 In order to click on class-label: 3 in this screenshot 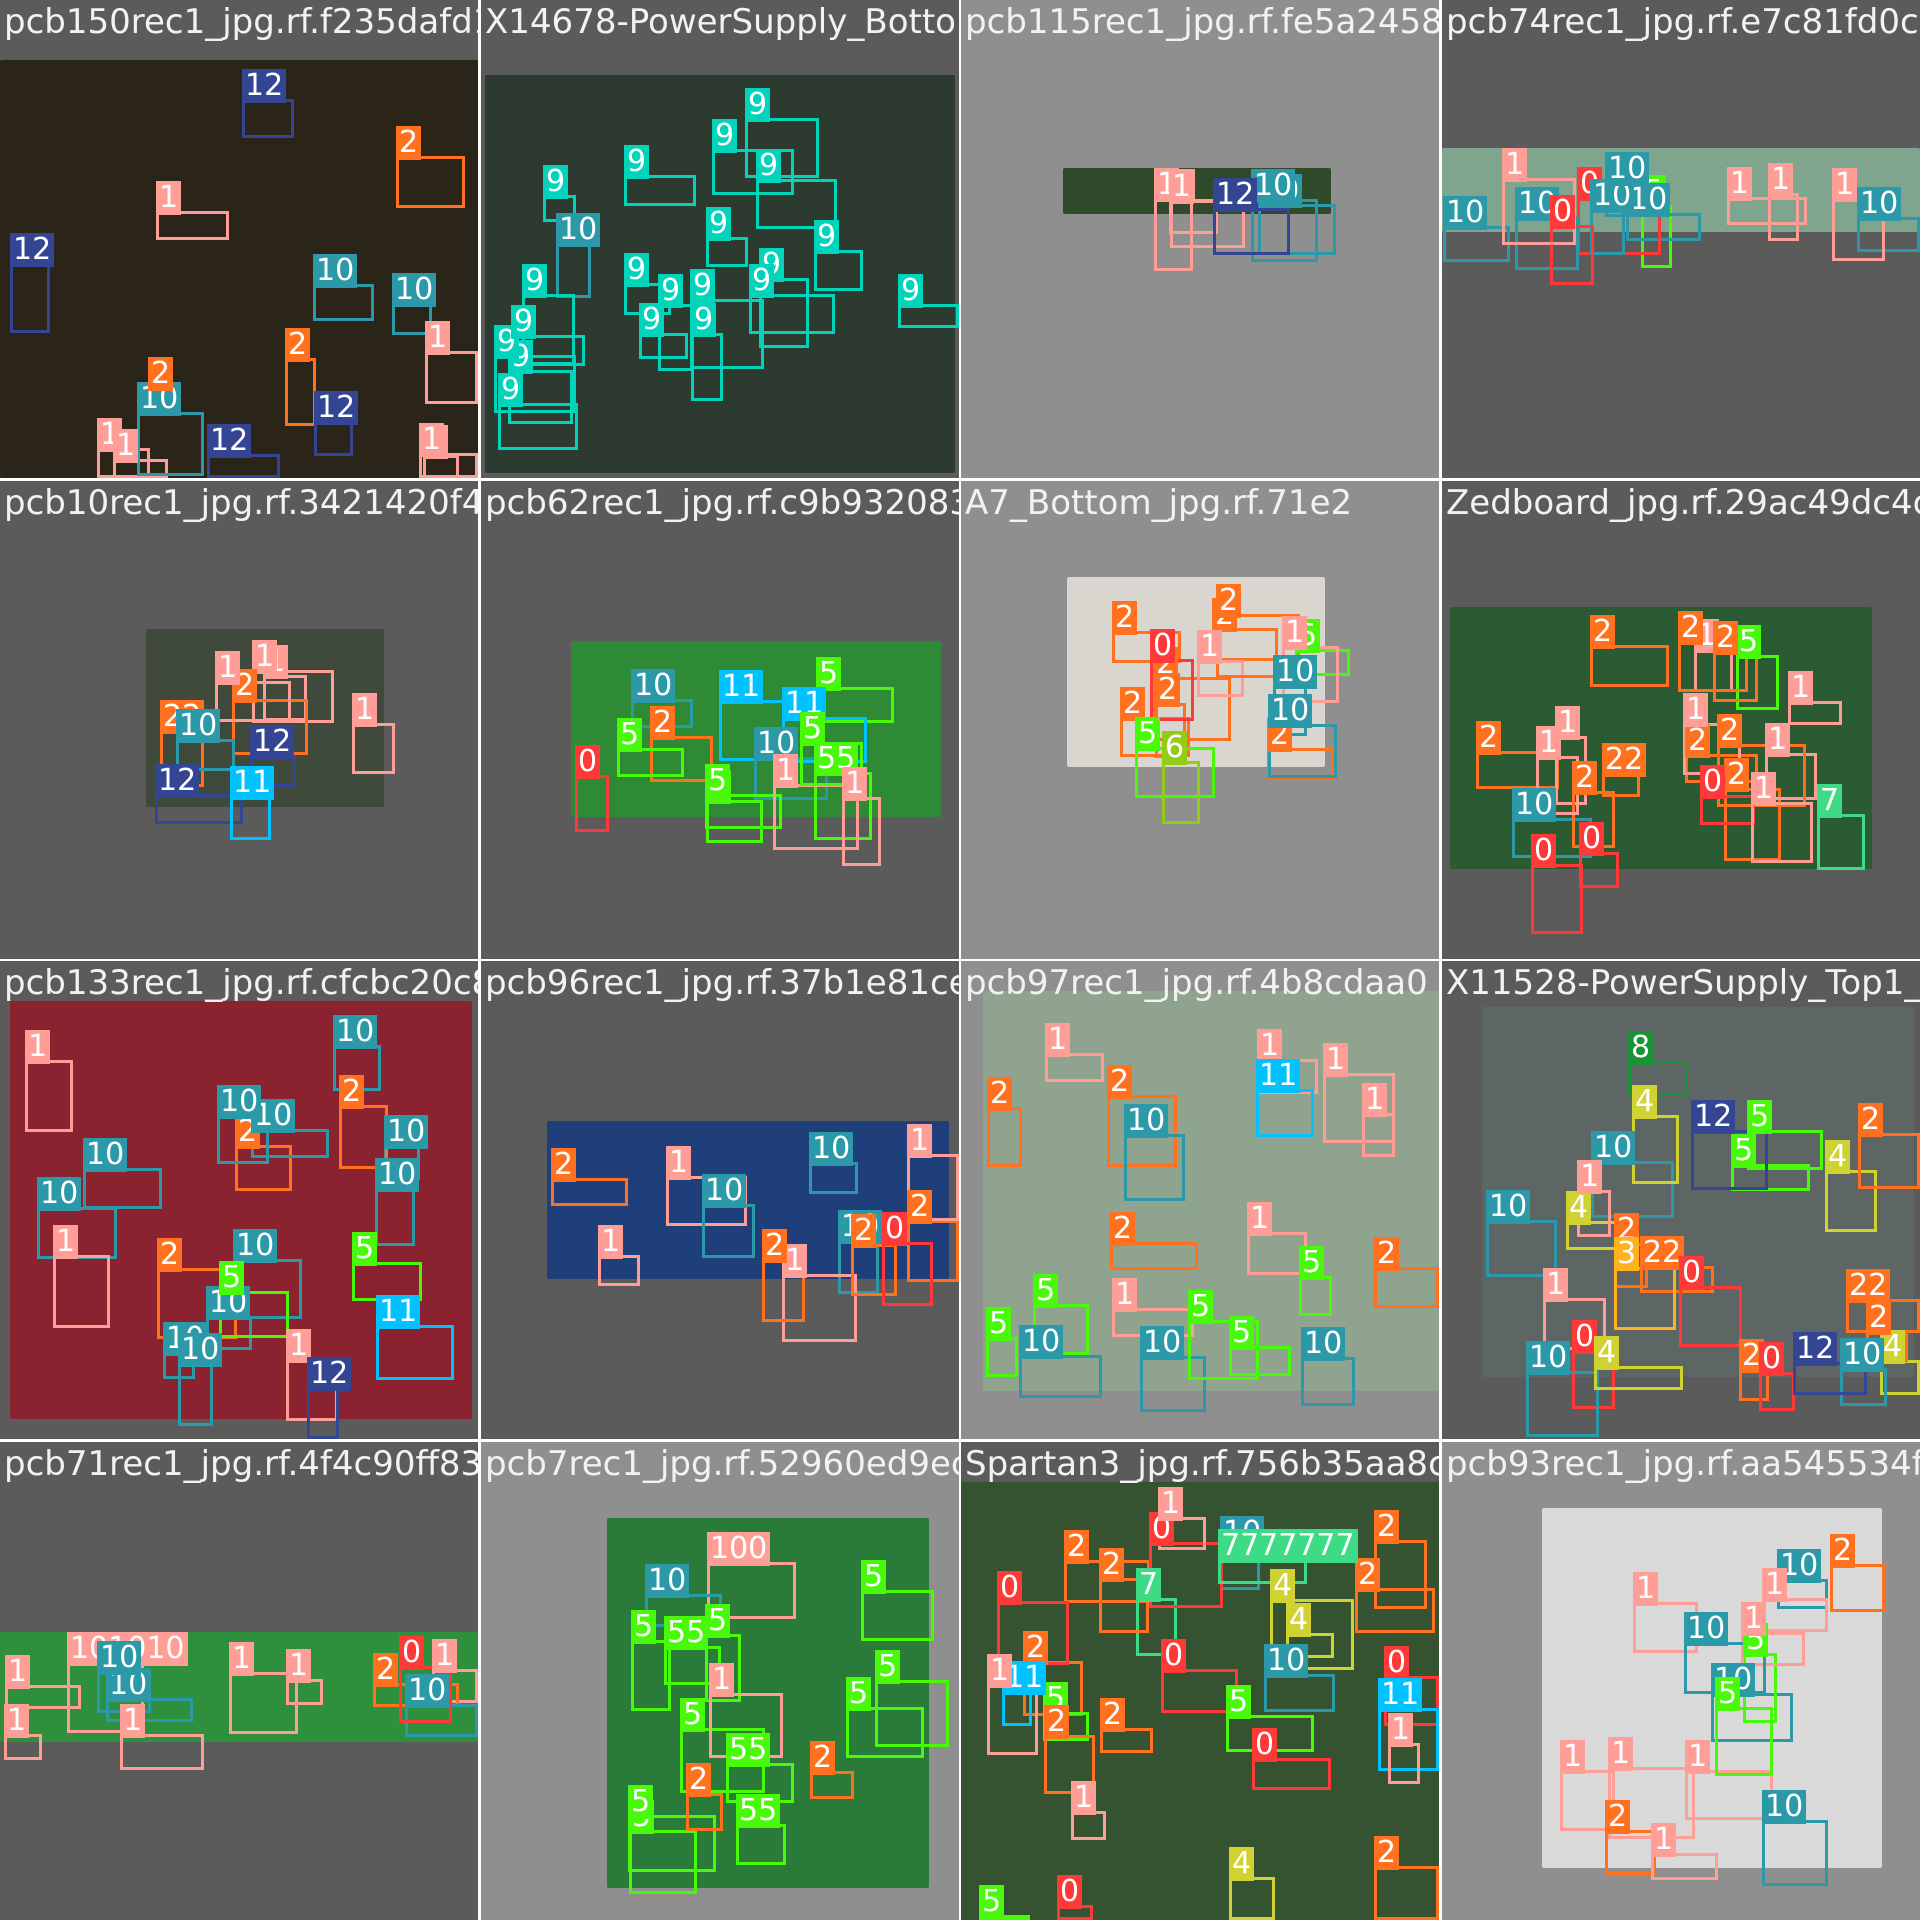, I will do `click(1627, 1254)`.